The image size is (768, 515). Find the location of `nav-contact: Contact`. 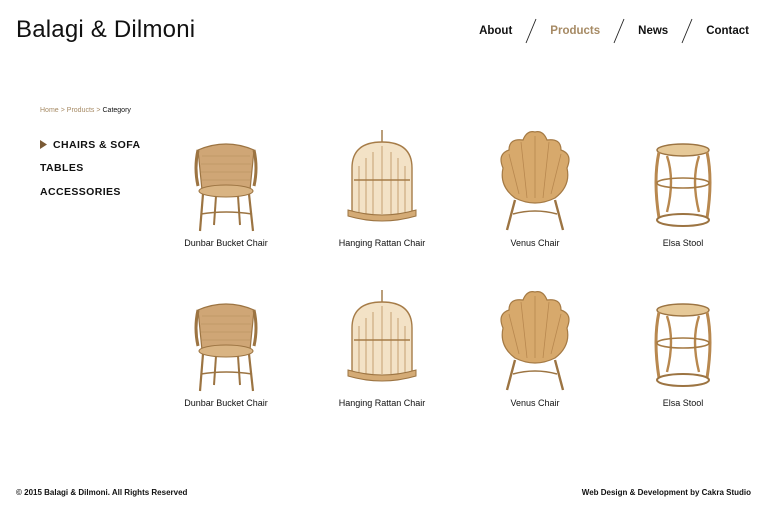

nav-contact: Contact is located at coordinates (727, 31).